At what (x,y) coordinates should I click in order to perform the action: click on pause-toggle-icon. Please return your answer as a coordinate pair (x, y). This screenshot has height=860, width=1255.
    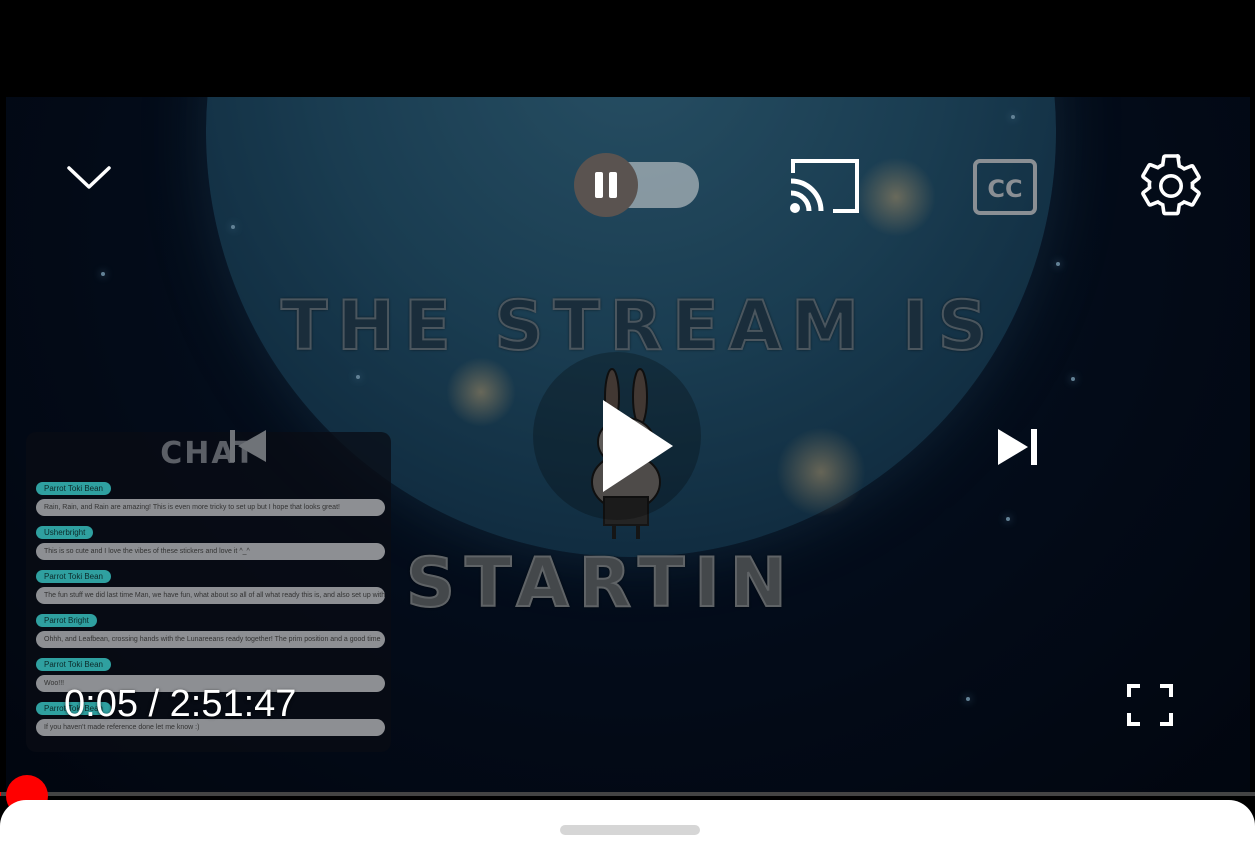
    Looking at the image, I should click on (599, 185).